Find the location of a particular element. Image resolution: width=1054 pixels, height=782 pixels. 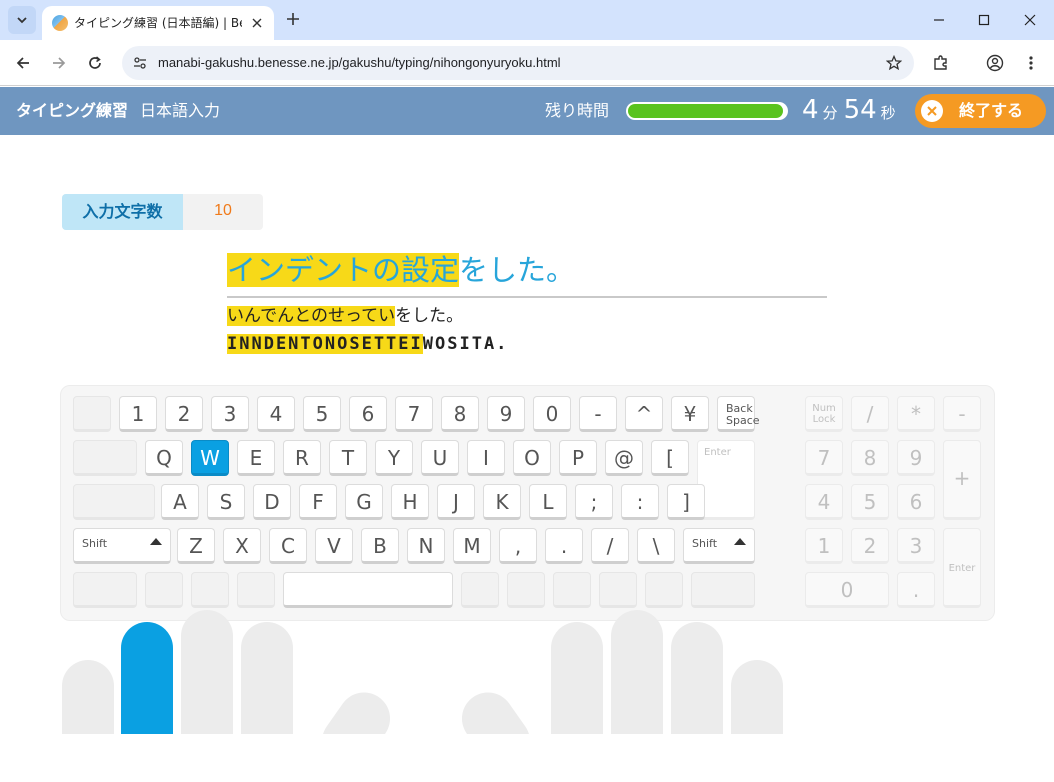

key-num-6: 6 is located at coordinates (916, 502).